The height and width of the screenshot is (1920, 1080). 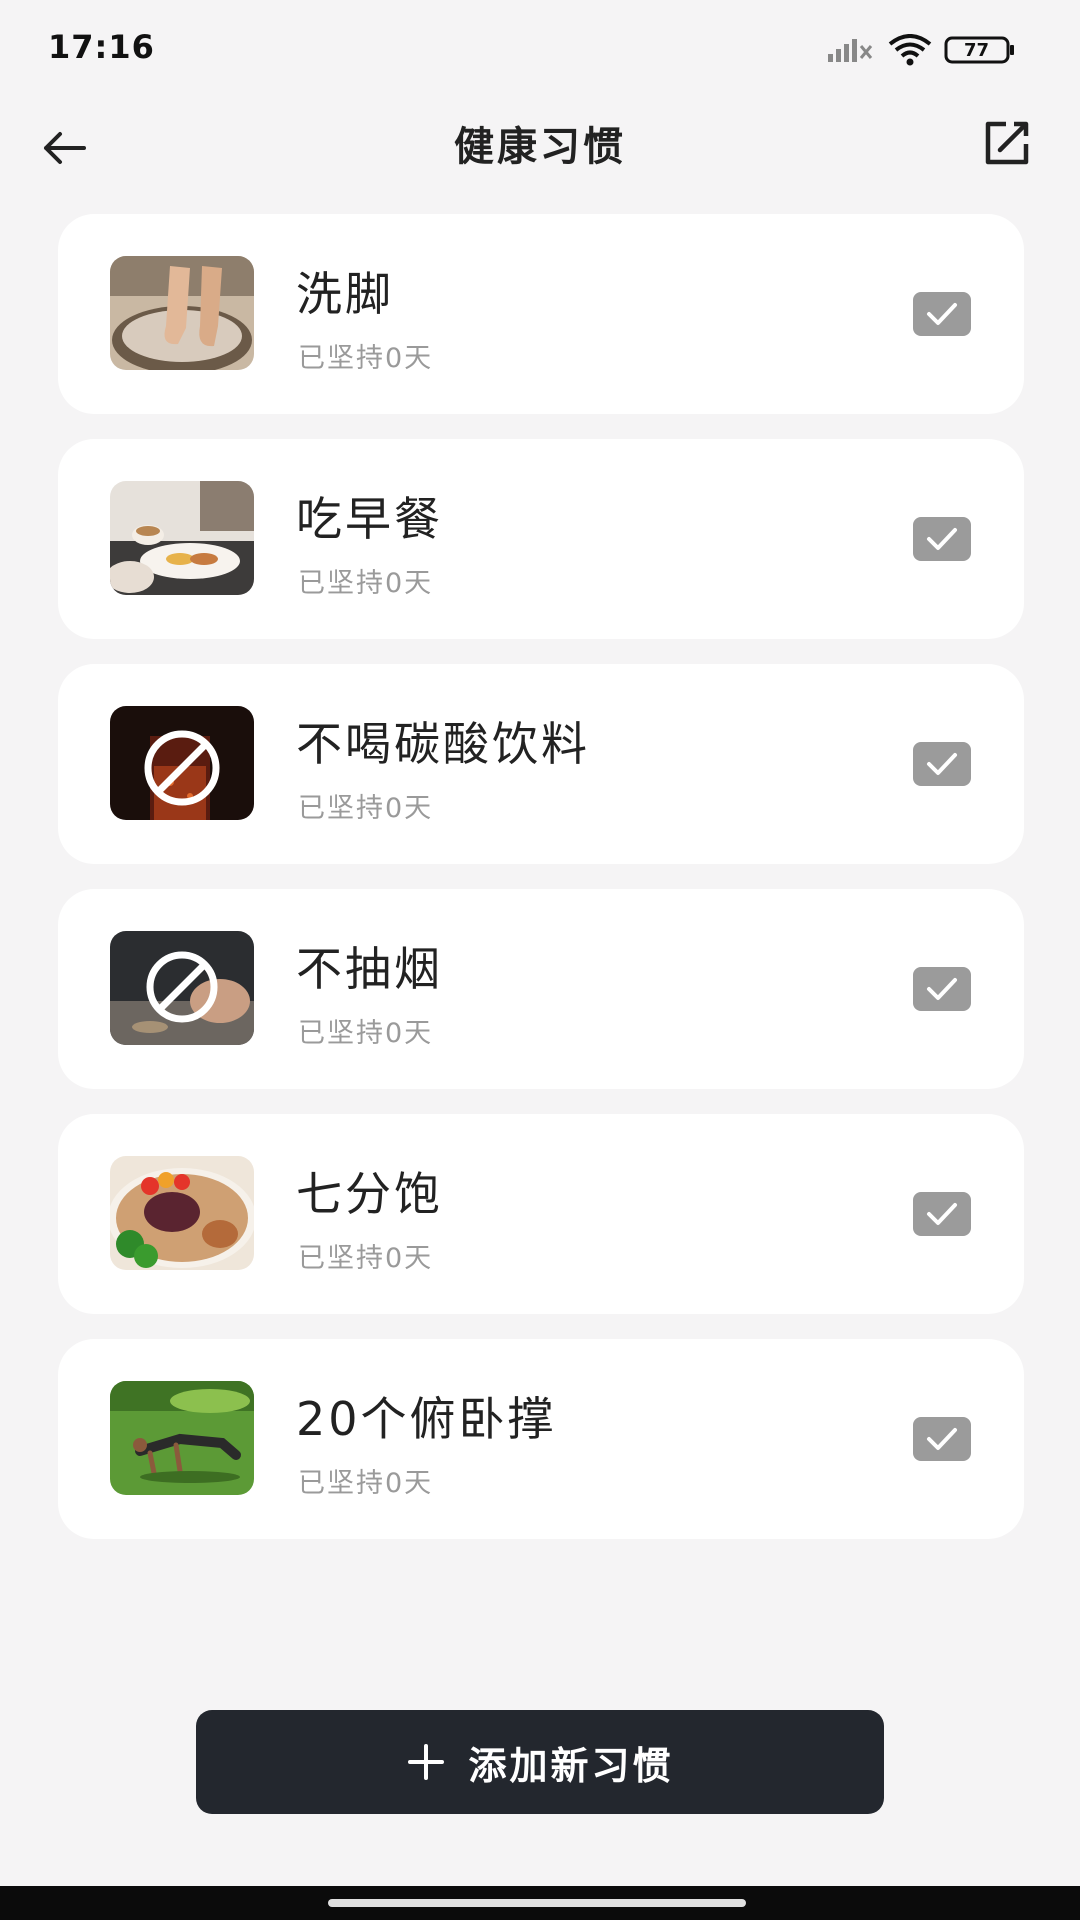 What do you see at coordinates (541, 989) in the screenshot?
I see `habit-card-no-smoking: 不抽烟 已坚持0天` at bounding box center [541, 989].